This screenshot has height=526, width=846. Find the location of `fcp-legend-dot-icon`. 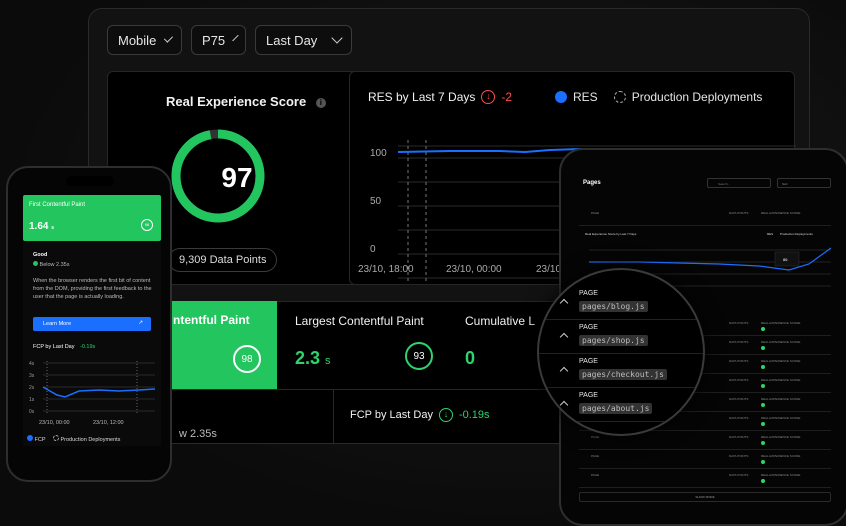

fcp-legend-dot-icon is located at coordinates (30, 438).